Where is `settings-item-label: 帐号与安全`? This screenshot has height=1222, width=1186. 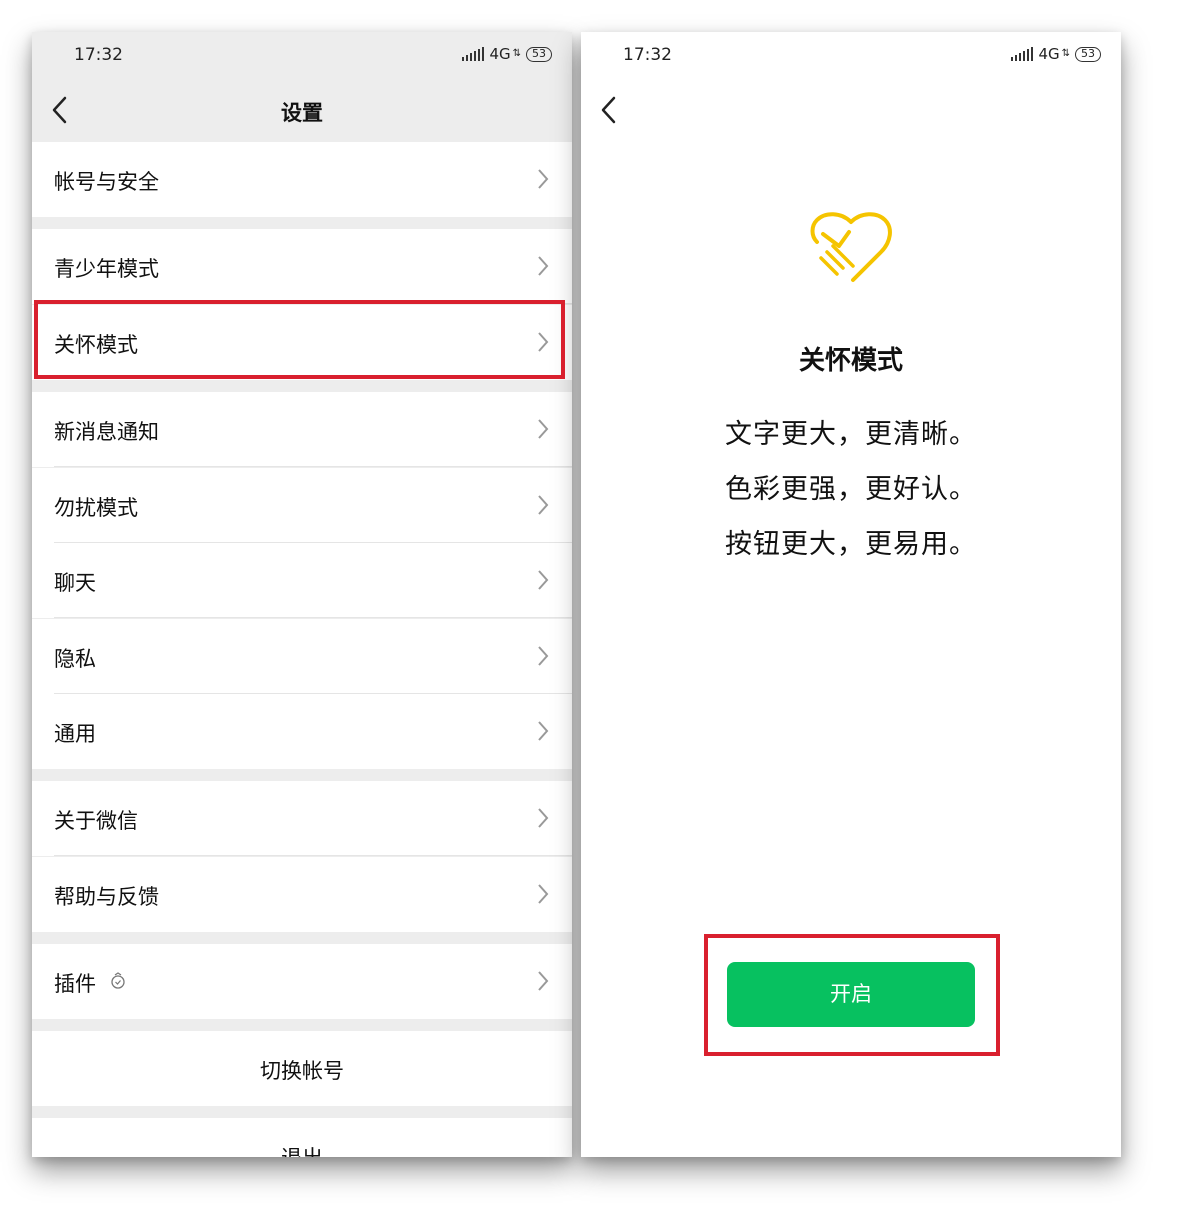
settings-item-label: 帐号与安全 is located at coordinates (106, 182).